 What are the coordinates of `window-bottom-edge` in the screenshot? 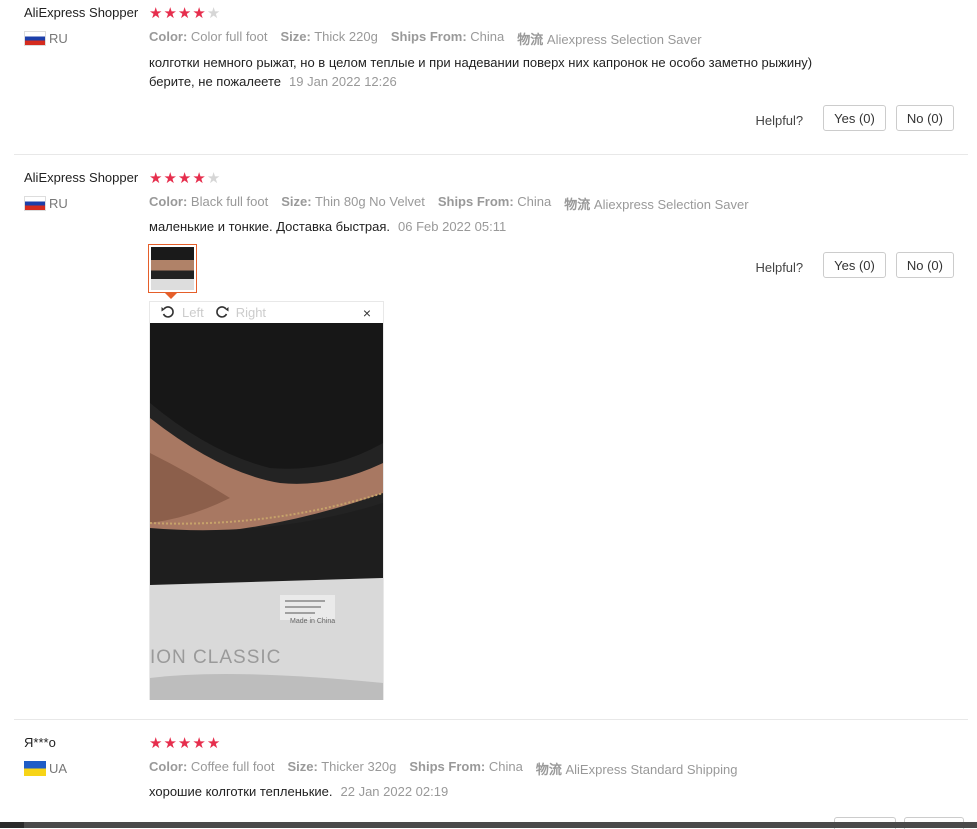 It's located at (488, 825).